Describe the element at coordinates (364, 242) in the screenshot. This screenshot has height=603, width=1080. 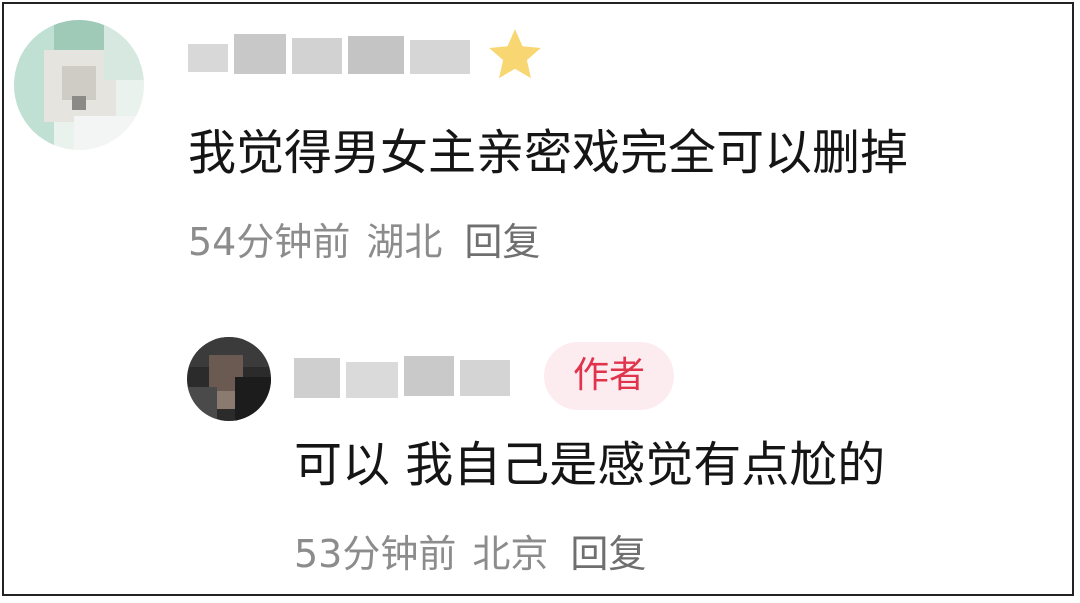
I see `comment-meta: 54分钟前 湖北 回复` at that location.